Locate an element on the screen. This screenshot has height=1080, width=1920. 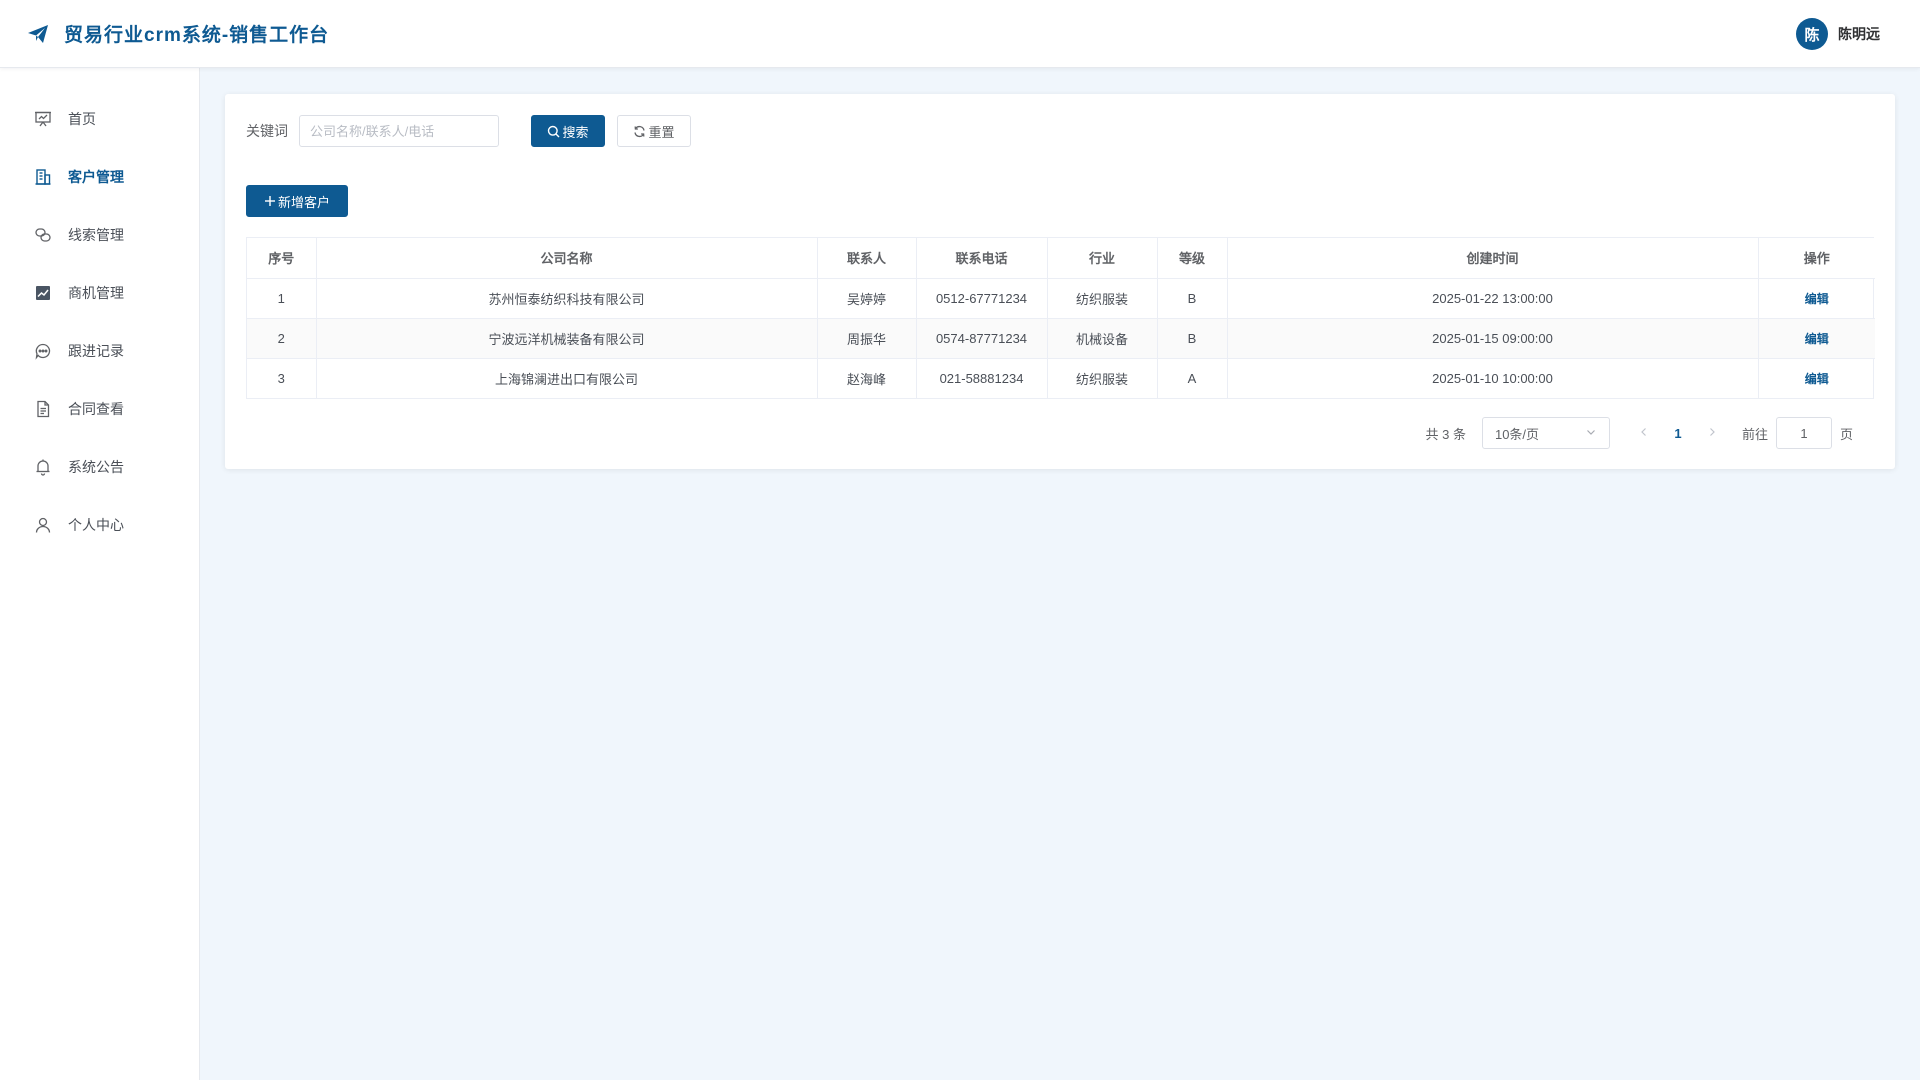
reset-button: 重置 is located at coordinates (654, 131).